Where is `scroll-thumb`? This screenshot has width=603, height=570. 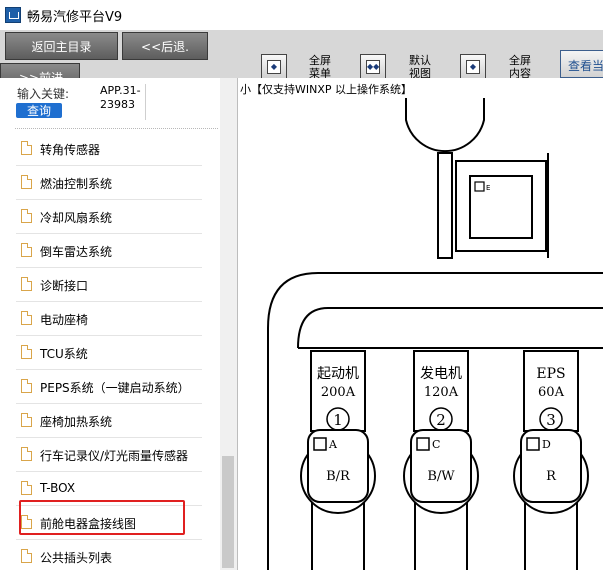 scroll-thumb is located at coordinates (228, 512).